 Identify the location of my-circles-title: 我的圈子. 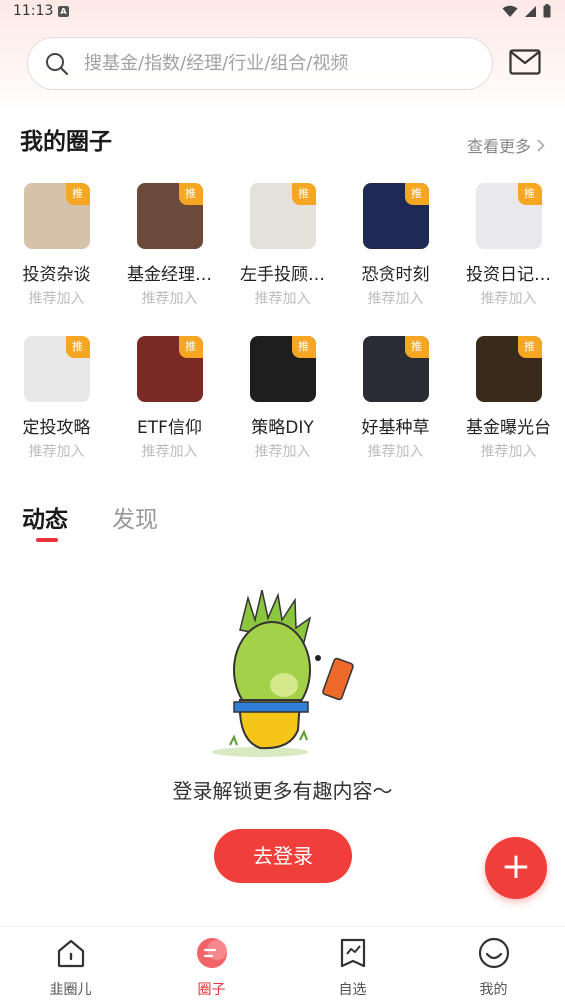
(66, 142).